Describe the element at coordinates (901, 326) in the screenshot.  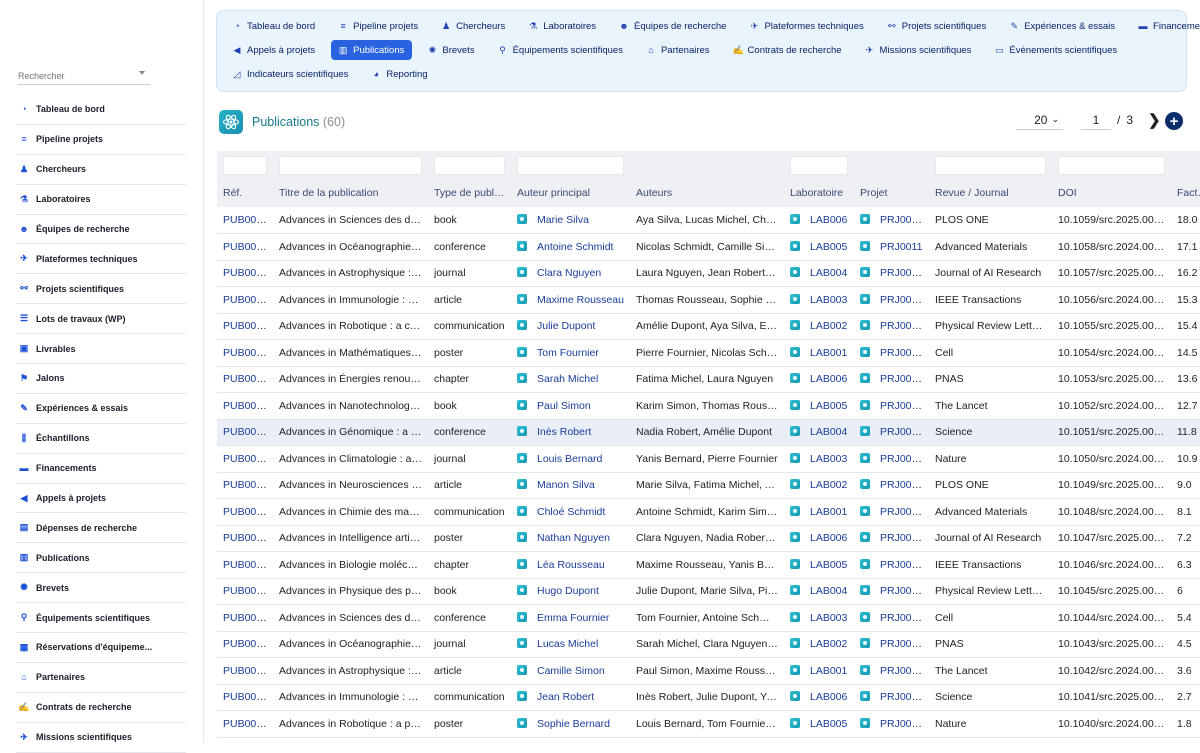
I see `cell-value: PRJ0008` at that location.